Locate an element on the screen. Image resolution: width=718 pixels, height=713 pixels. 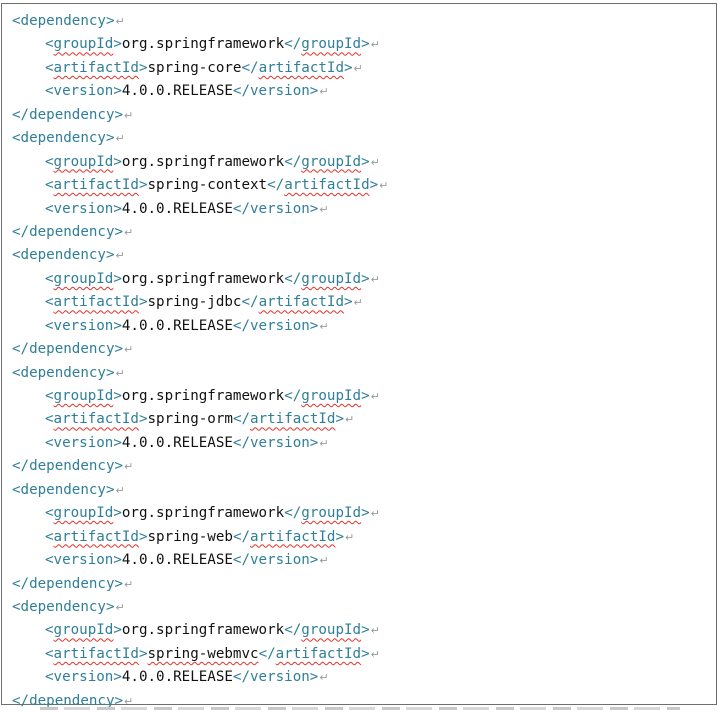
groupid-close-tag-name: groupId is located at coordinates (331, 513).